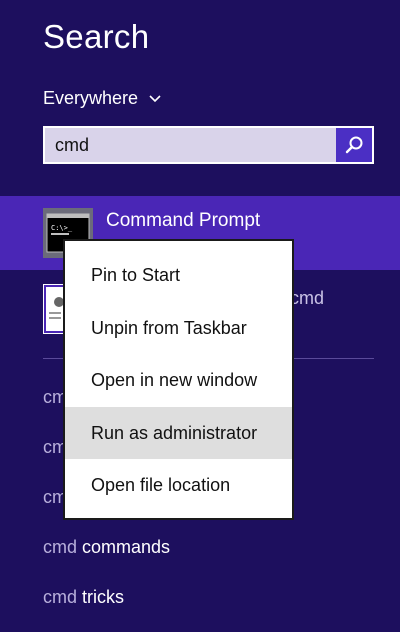 This screenshot has height=632, width=400. What do you see at coordinates (203, 550) in the screenshot?
I see `suggestion-item: cmd commands` at bounding box center [203, 550].